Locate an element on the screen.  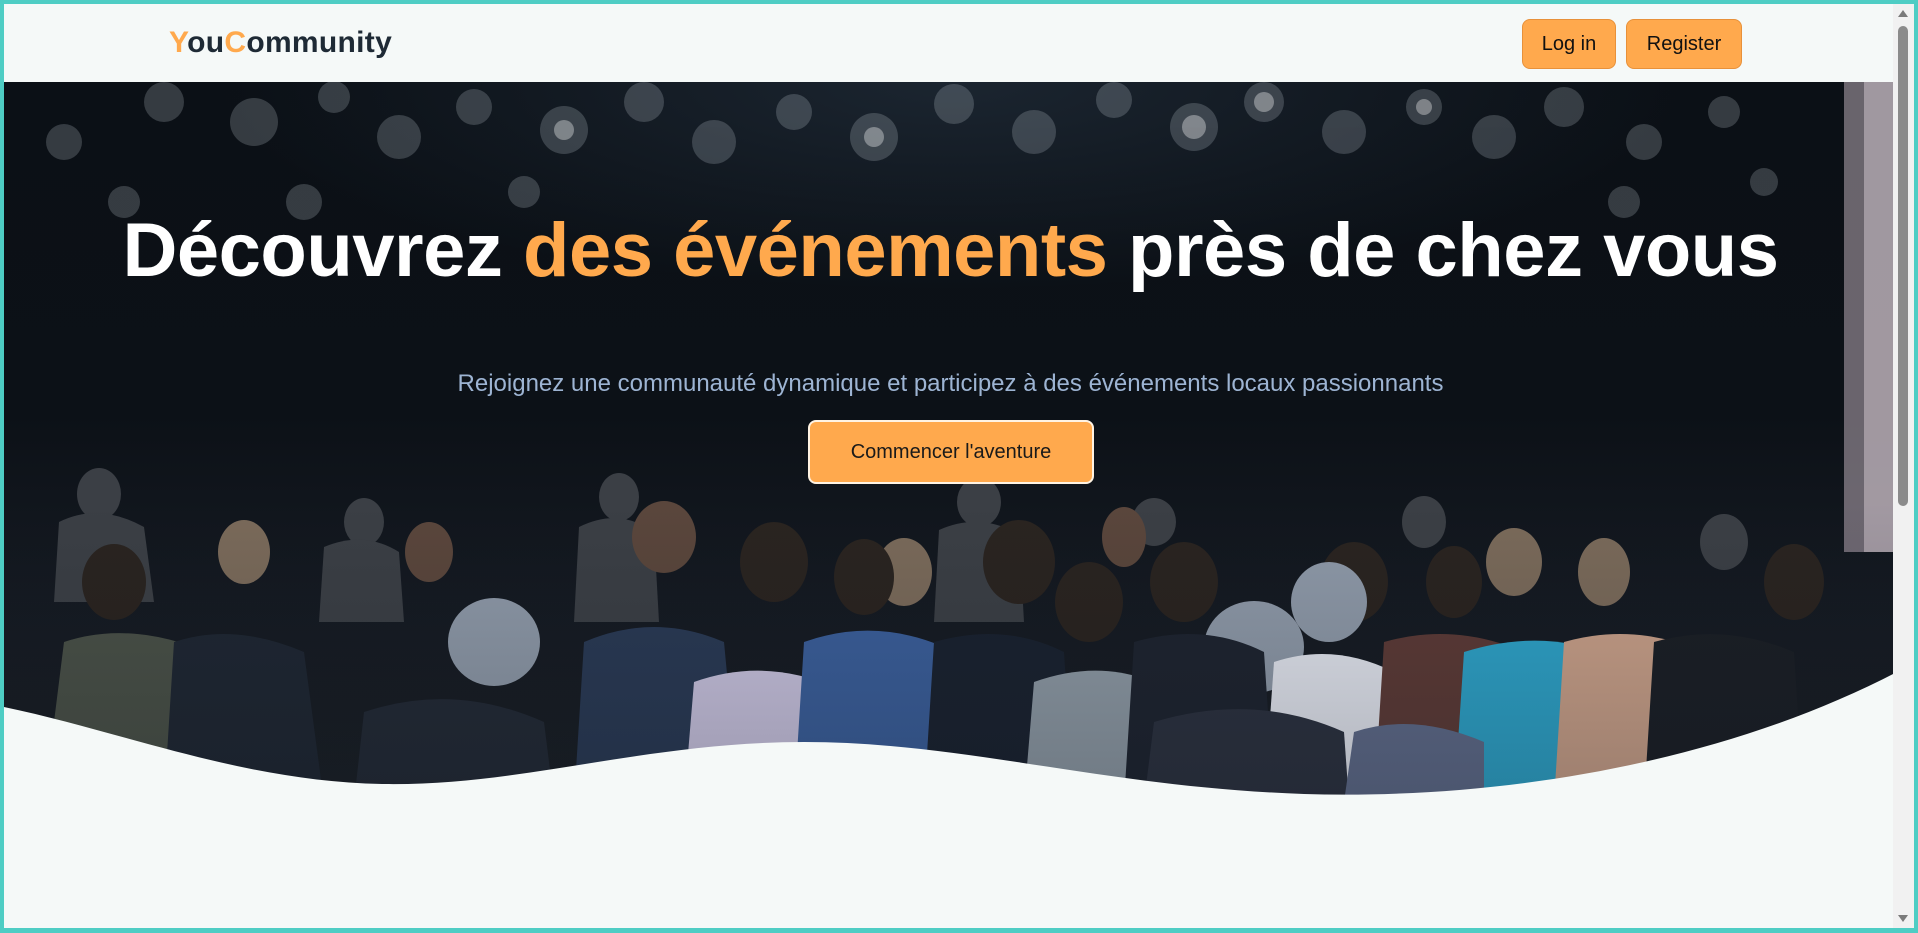
logo-text-ommunity: ommunity is located at coordinates (319, 42).